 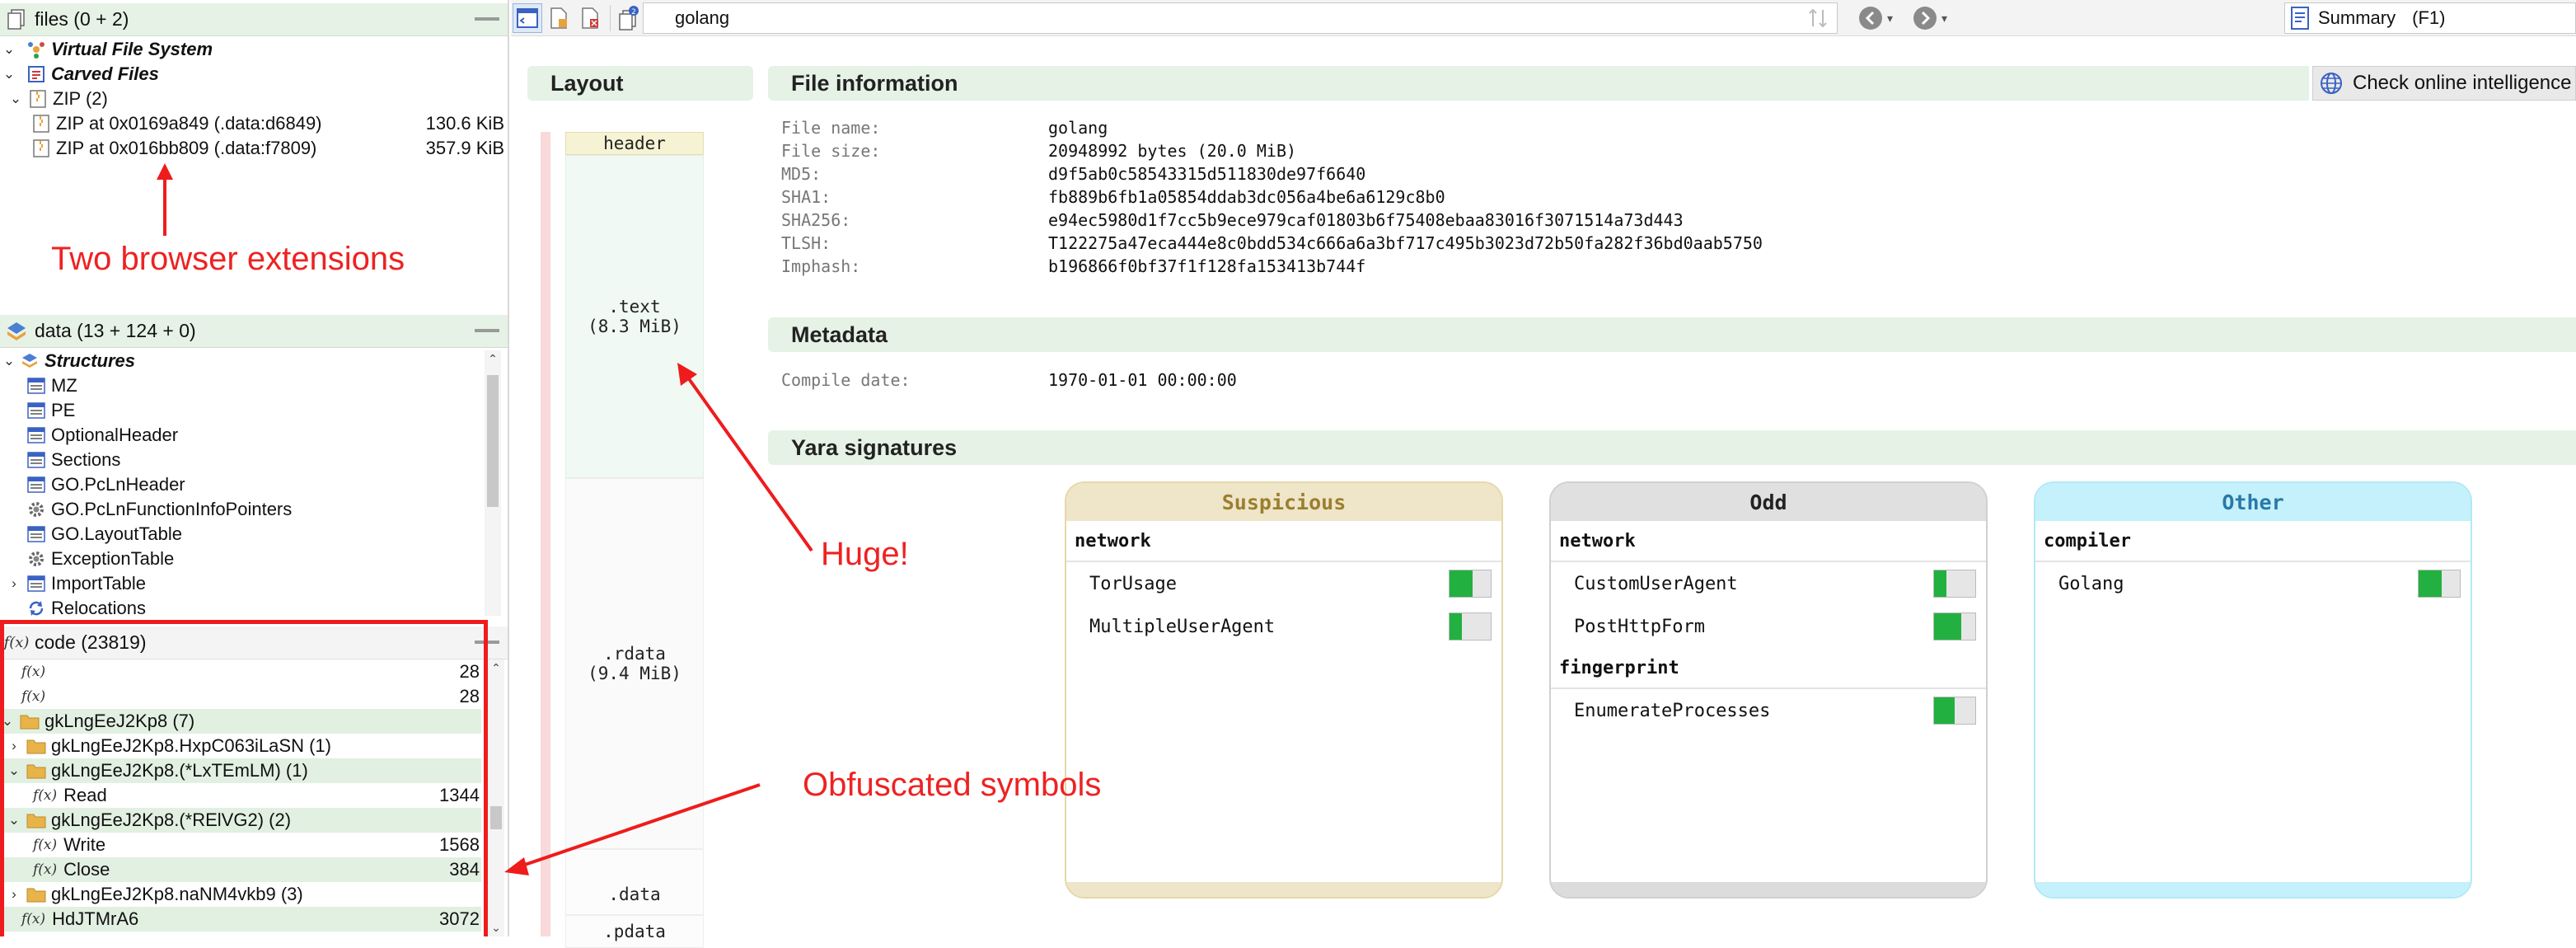 What do you see at coordinates (831, 128) in the screenshot?
I see `file-name-label: File name:` at bounding box center [831, 128].